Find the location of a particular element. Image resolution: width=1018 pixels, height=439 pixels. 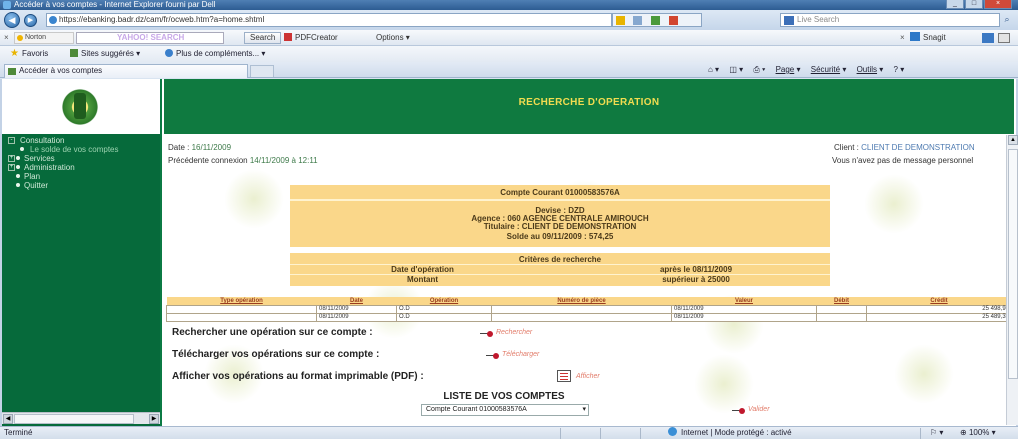

options-menu: Options ▾ is located at coordinates (393, 38).